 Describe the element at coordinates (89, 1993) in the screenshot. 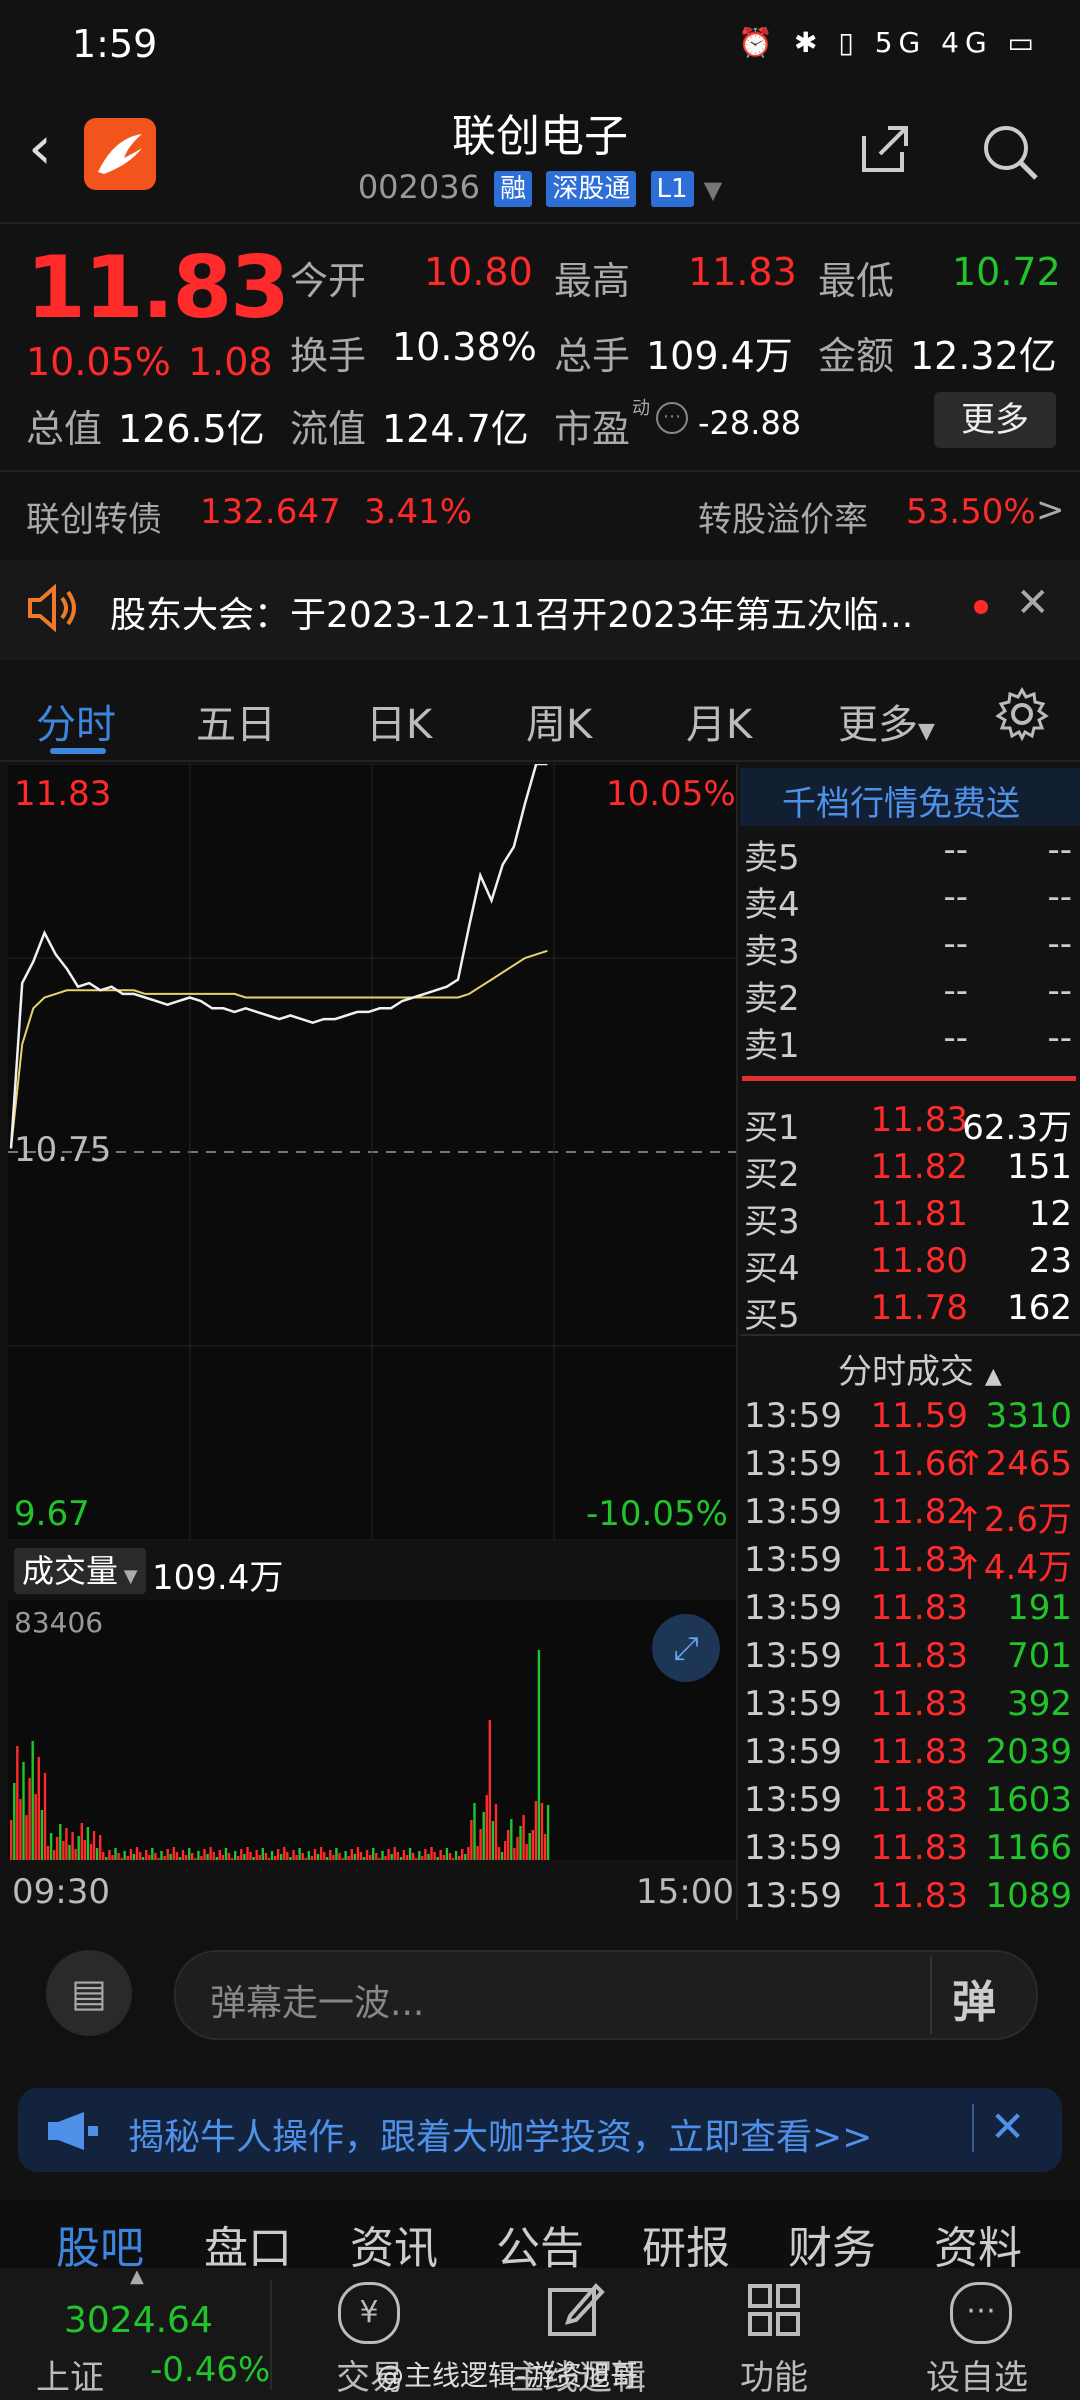

I see `danmu-settings-icon: ▤` at that location.